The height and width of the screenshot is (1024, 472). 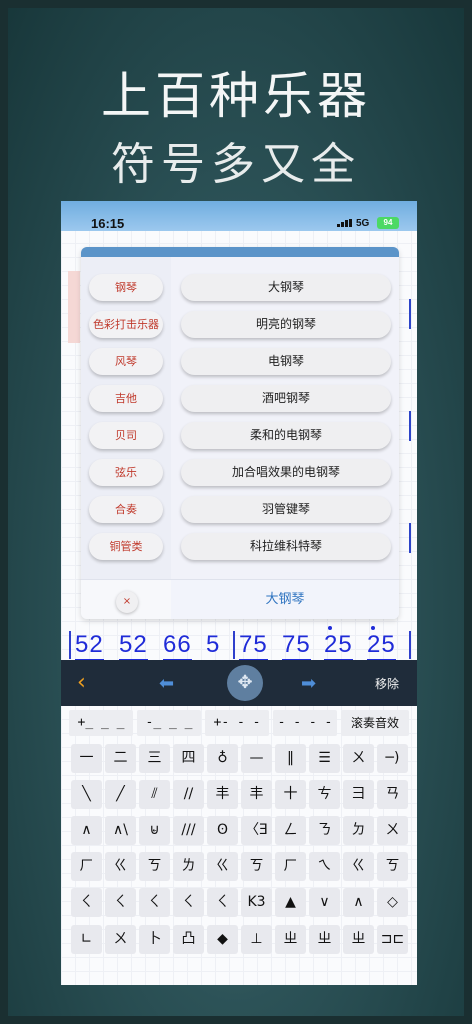 What do you see at coordinates (392, 939) in the screenshot?
I see `symbol-key: ⊐⊏` at bounding box center [392, 939].